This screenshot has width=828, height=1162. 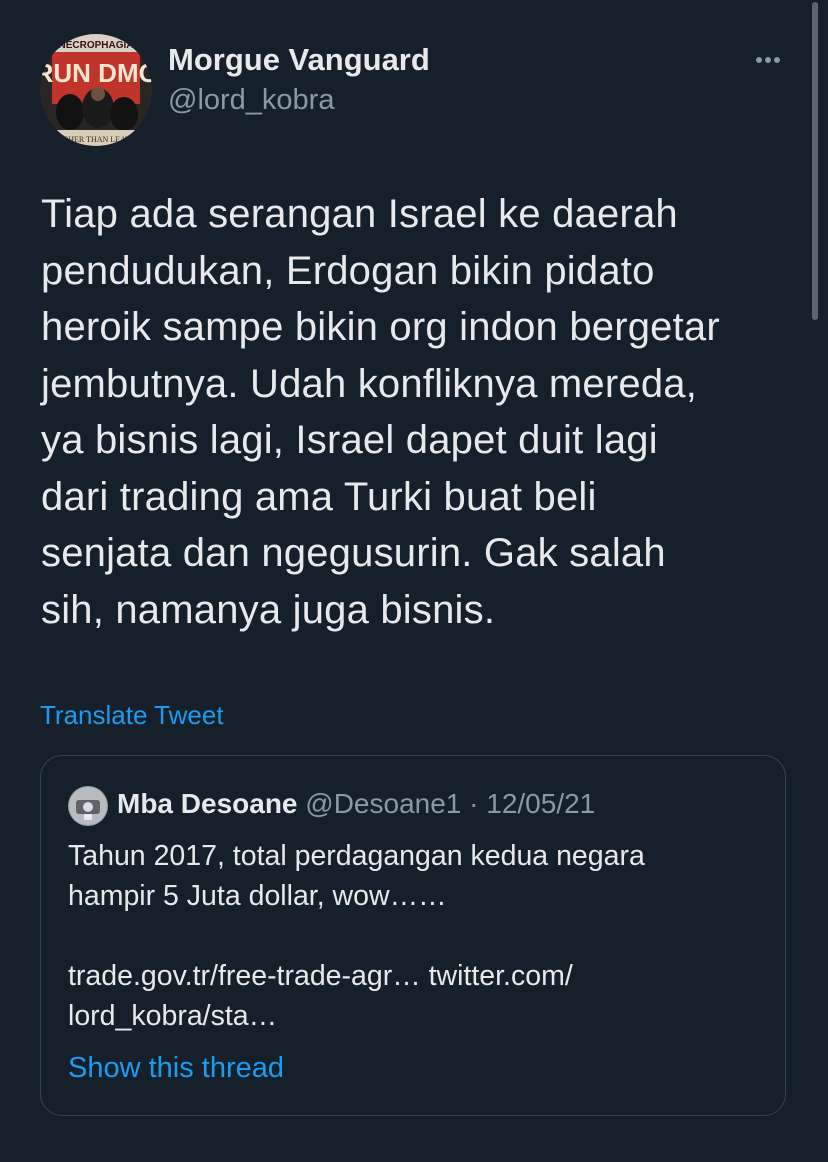 I want to click on quoted-author-avatar, so click(x=88, y=806).